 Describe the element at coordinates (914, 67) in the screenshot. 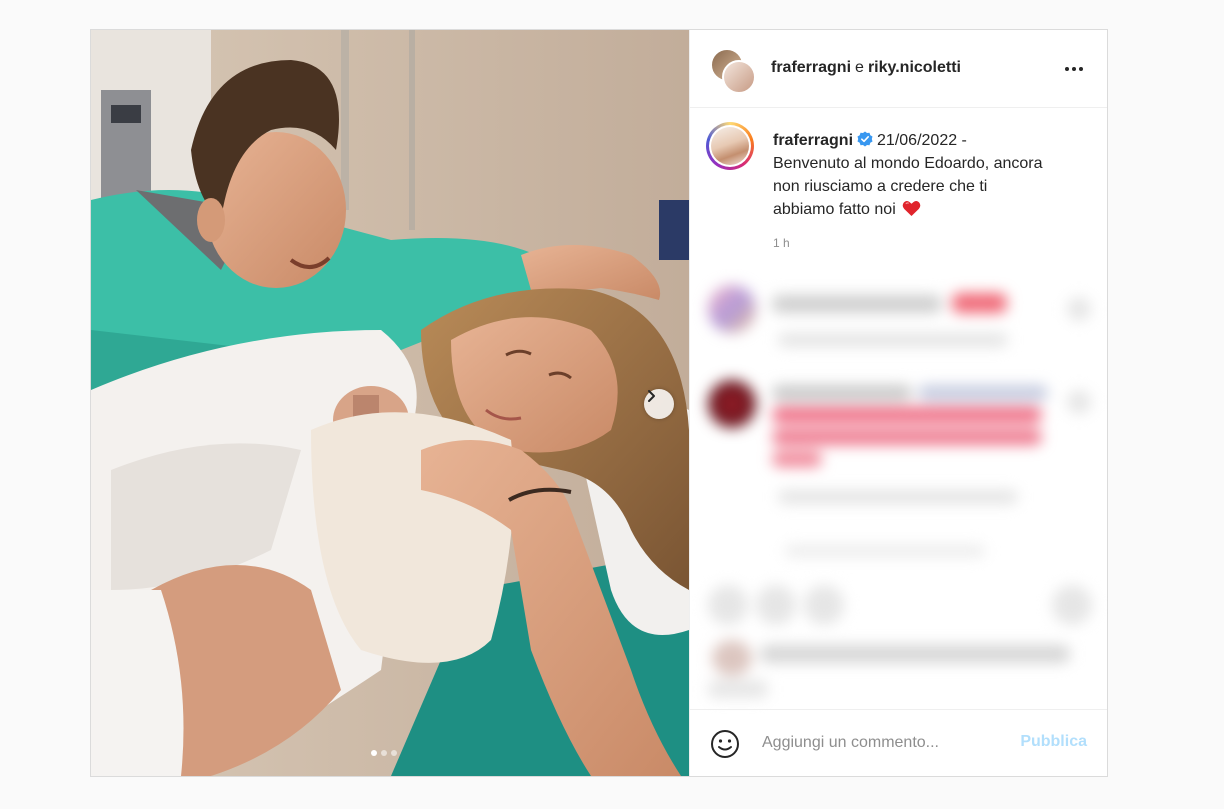

I see `username-link: riky.nicoletti` at that location.